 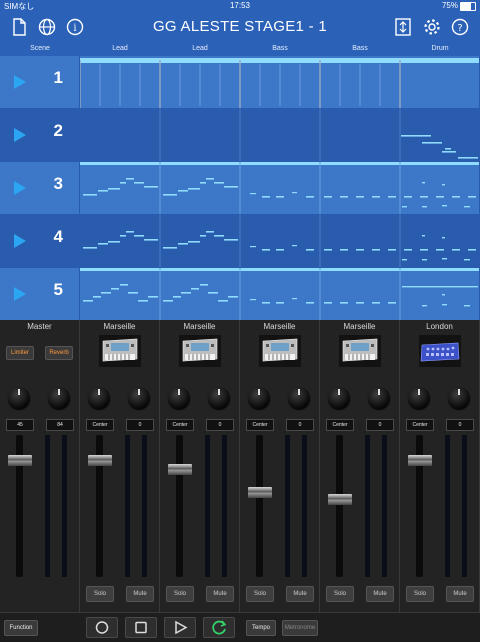 I want to click on tempo-button: Tempo, so click(x=261, y=628).